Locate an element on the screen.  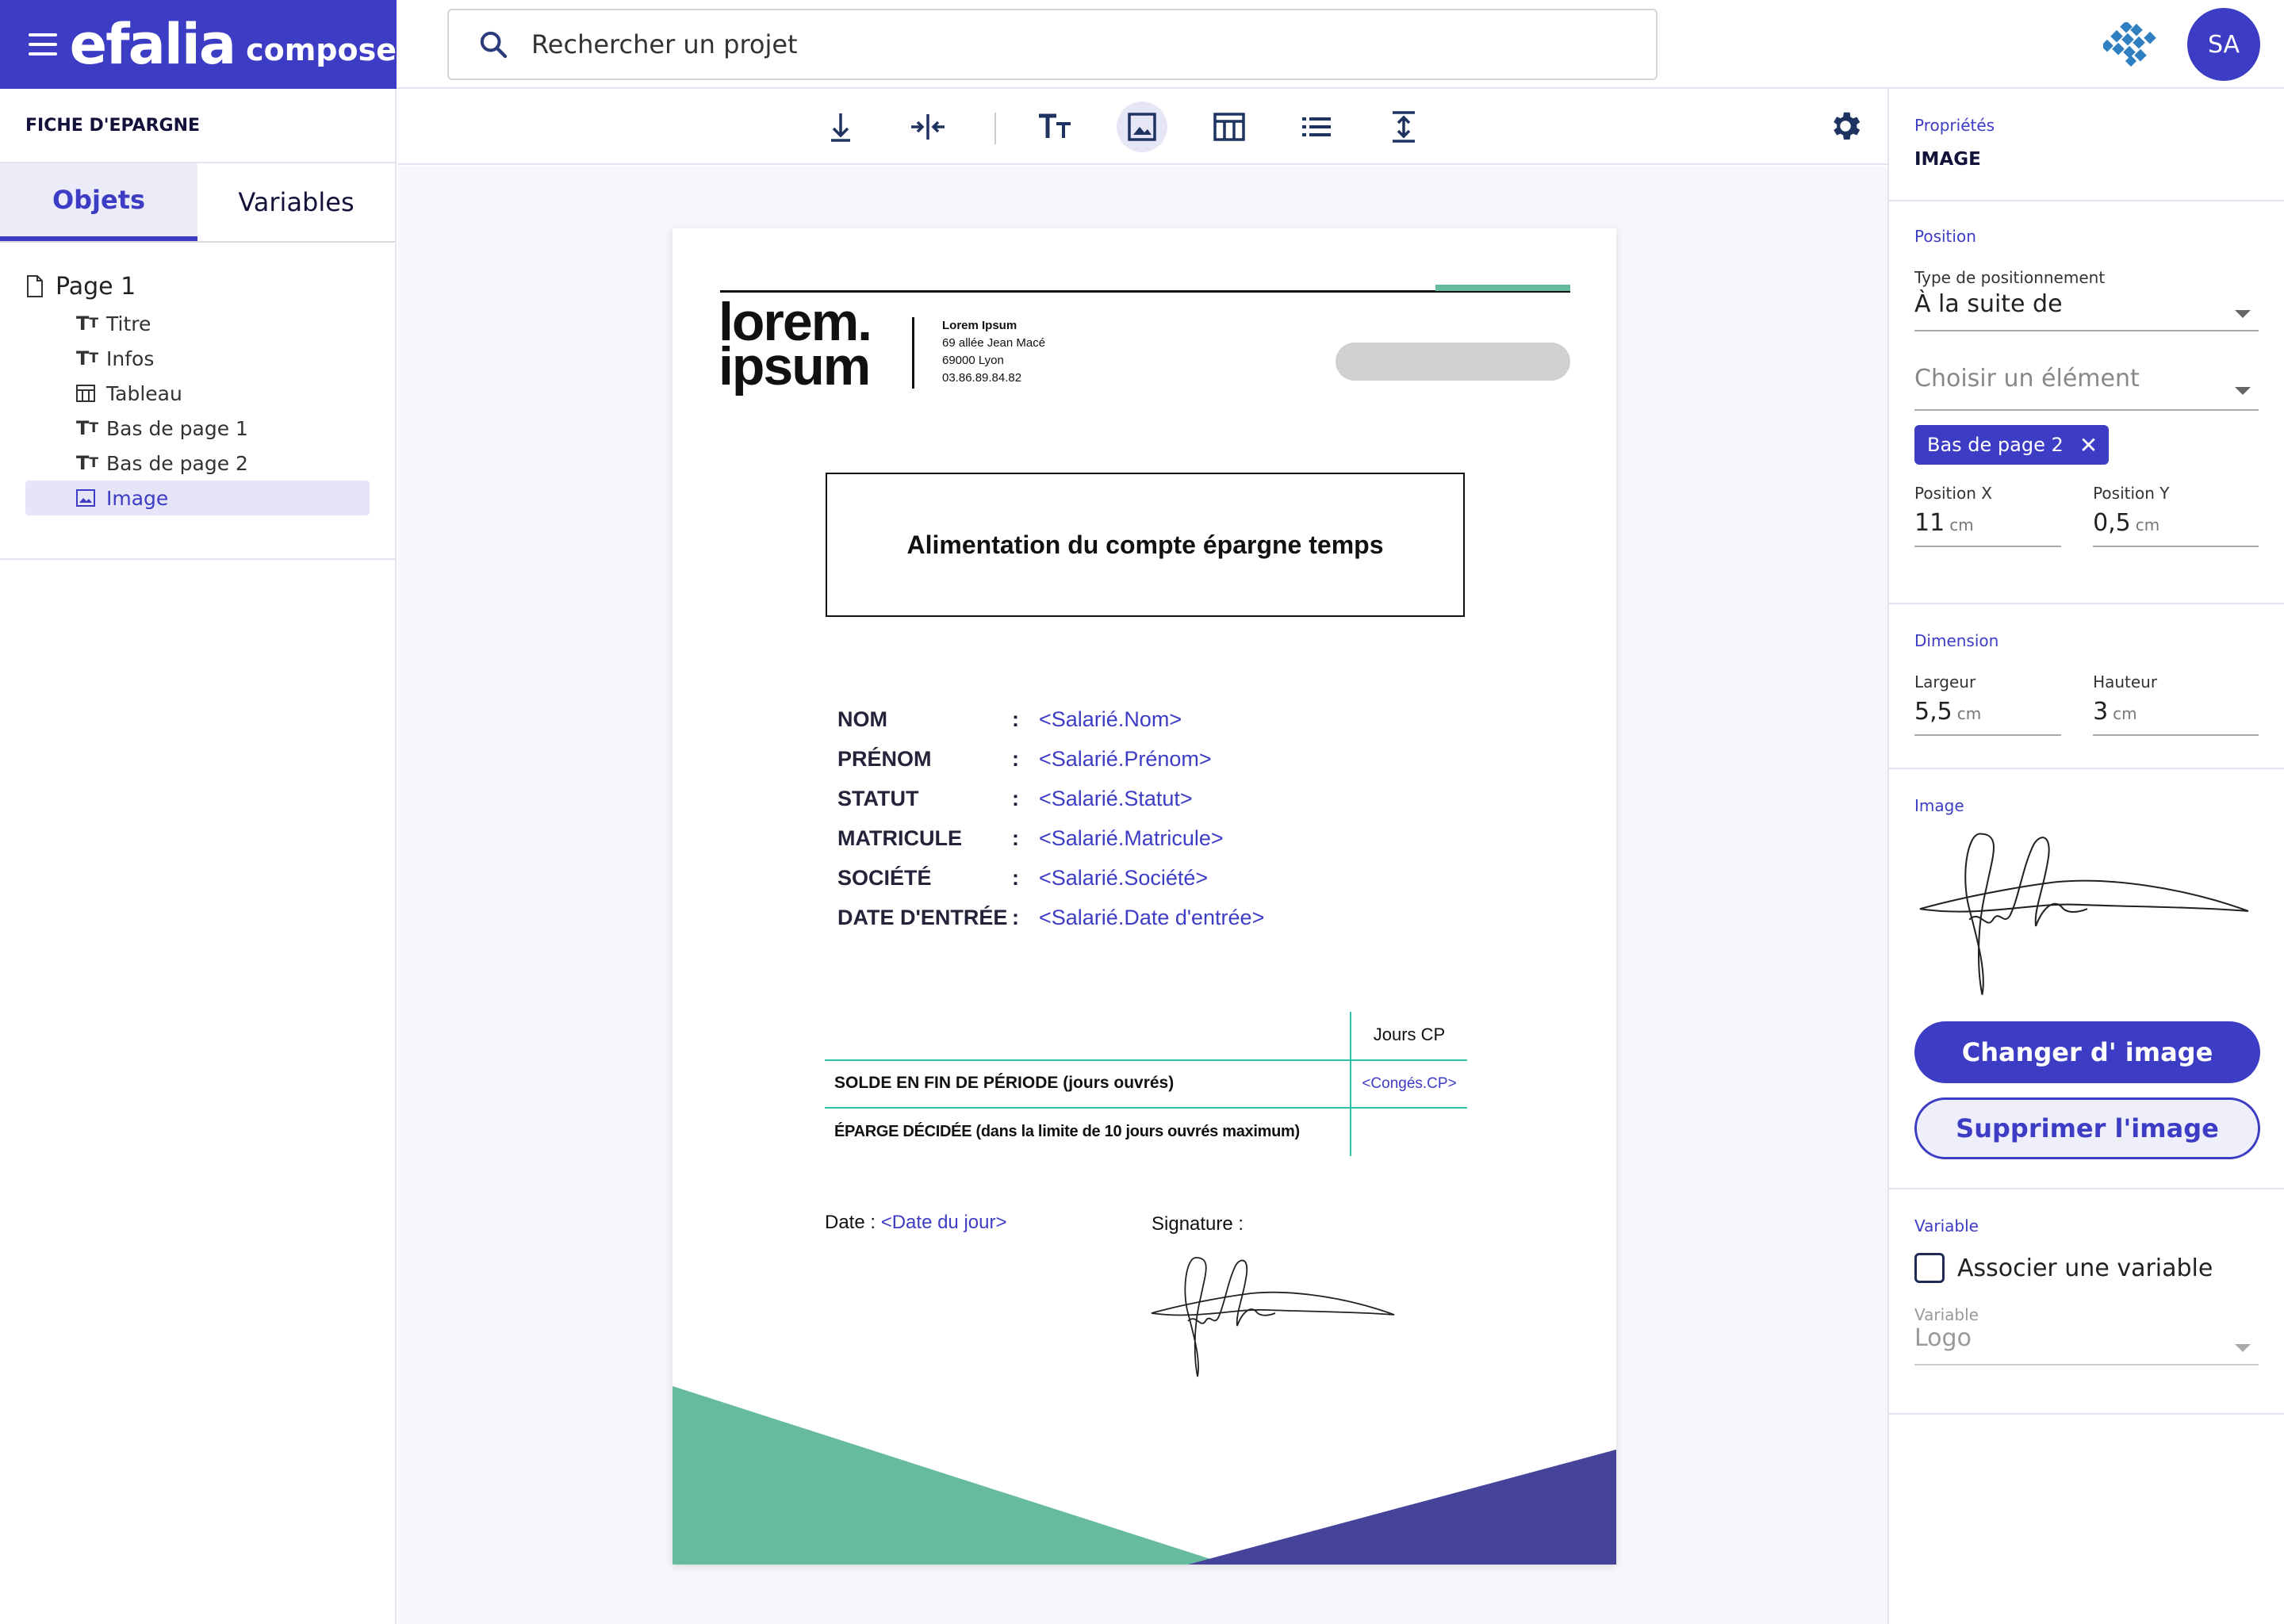
field-row: STATUT: <Salarié.Statut> is located at coordinates (1050, 798).